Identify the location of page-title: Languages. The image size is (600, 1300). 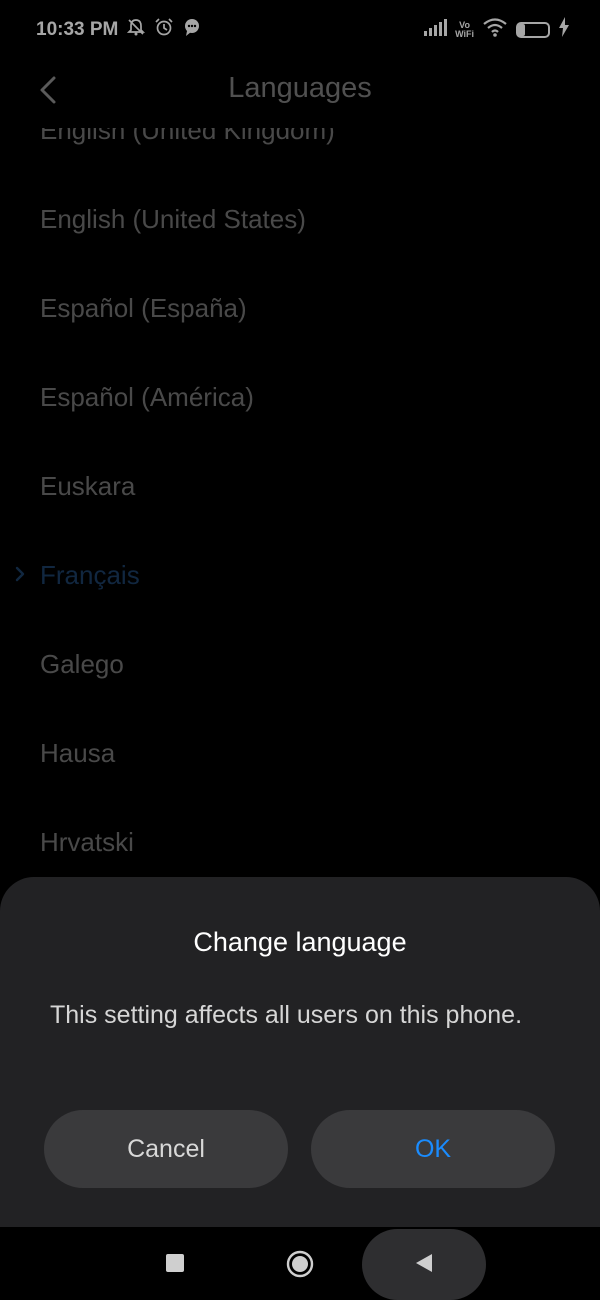
(300, 88).